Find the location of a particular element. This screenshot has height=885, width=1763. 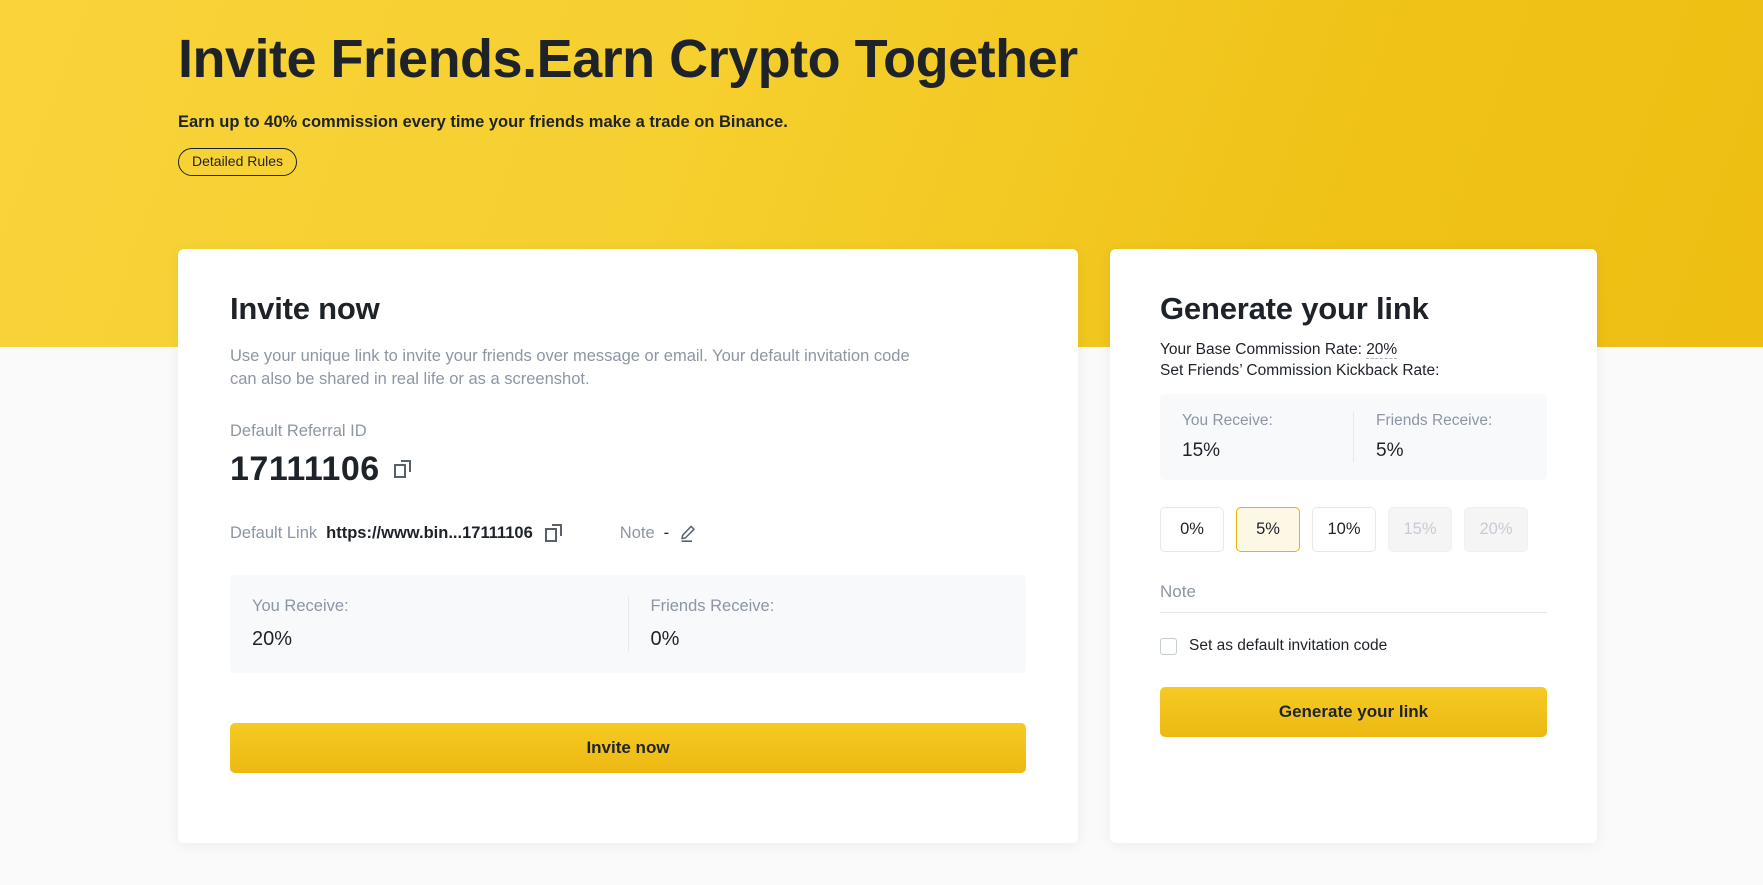

default-invitation-code-row: Set as default invitation code is located at coordinates (1353, 646).